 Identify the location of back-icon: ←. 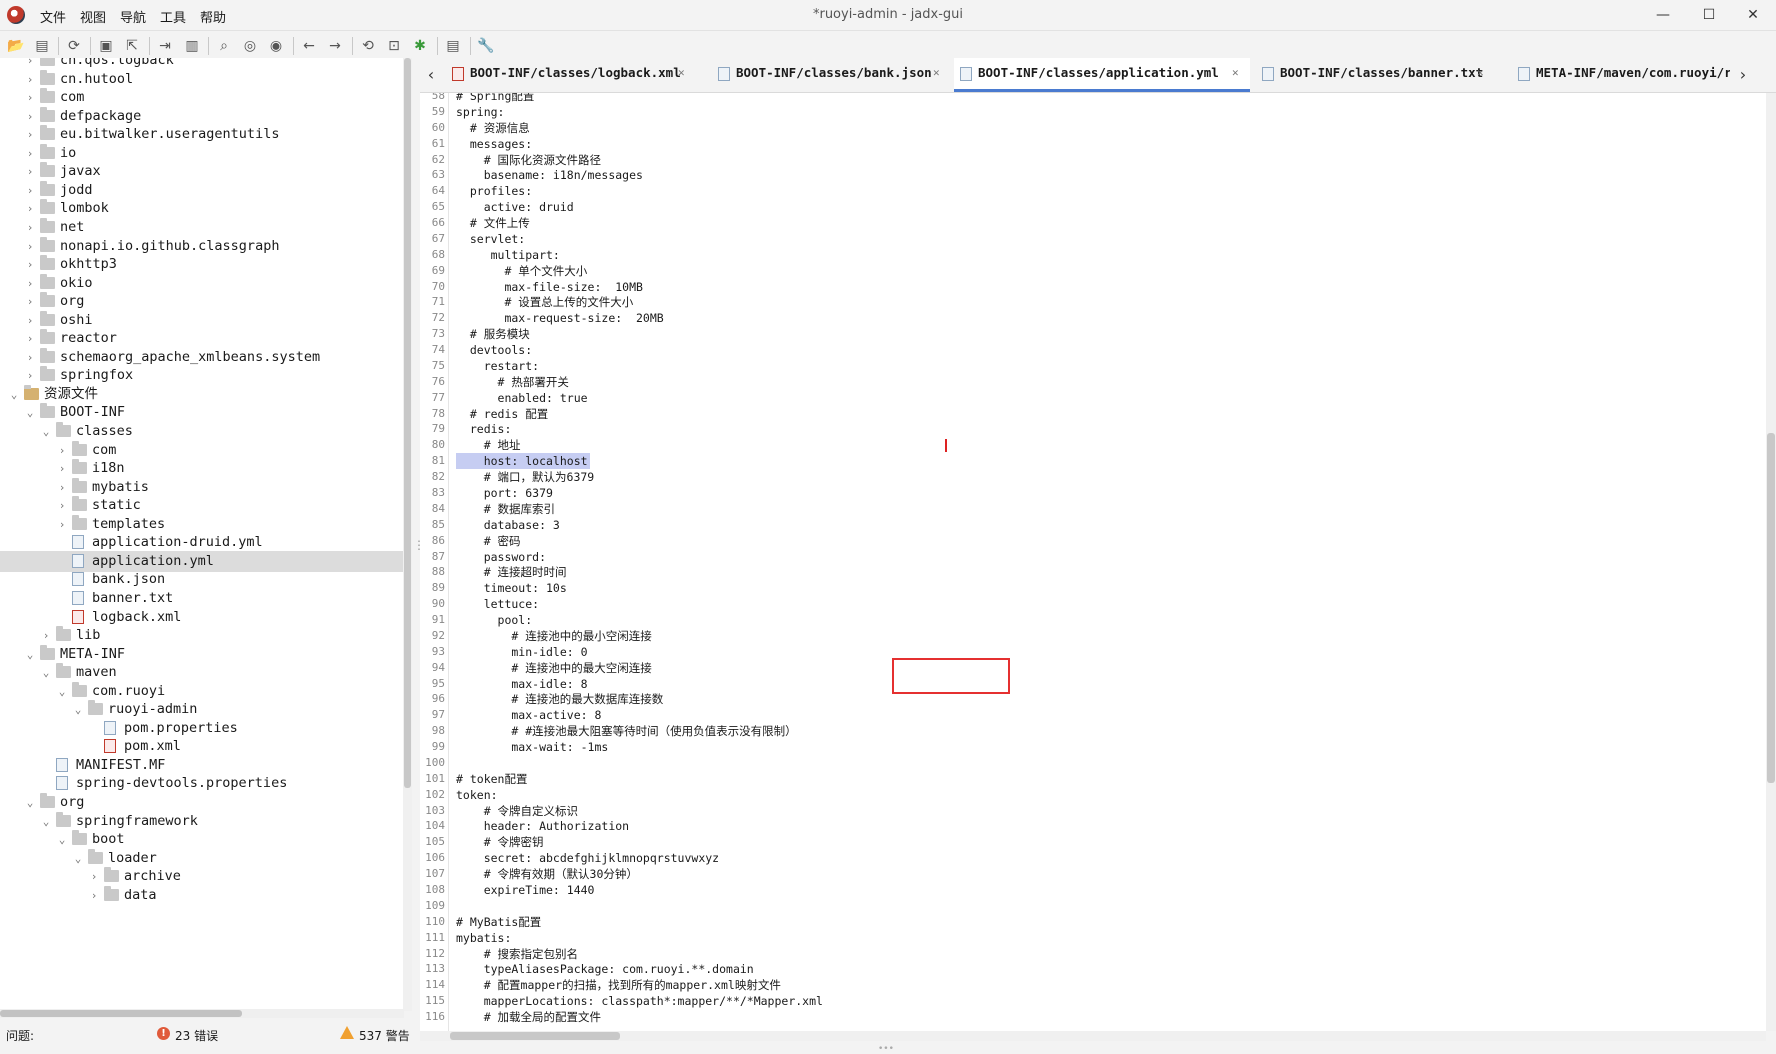
(309, 46).